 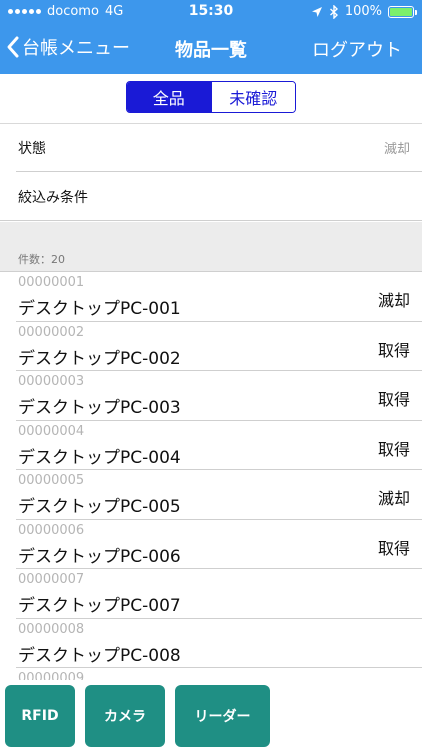 I want to click on segment-unconfirmed: 未確認, so click(x=252, y=97).